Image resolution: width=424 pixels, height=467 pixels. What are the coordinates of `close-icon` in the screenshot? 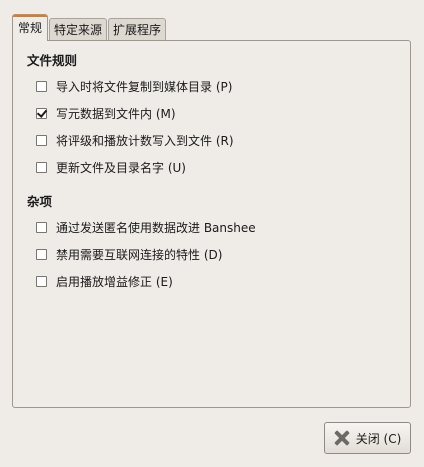 It's located at (342, 438).